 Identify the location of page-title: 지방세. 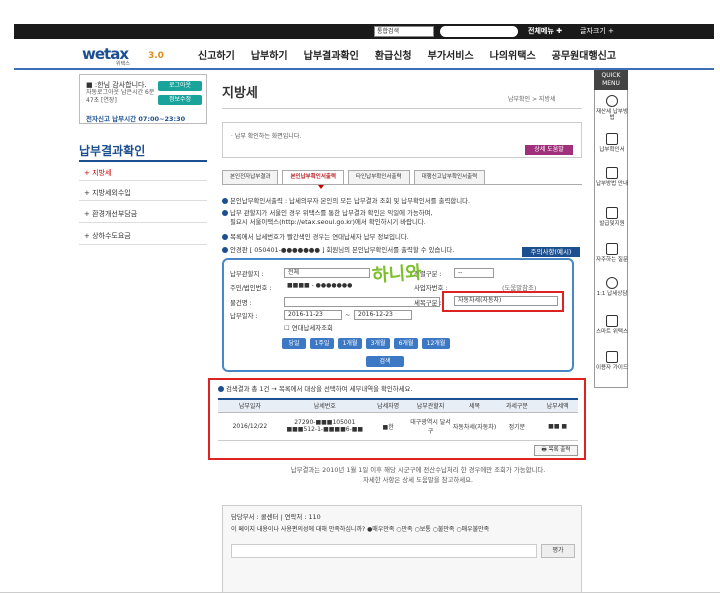
(240, 93).